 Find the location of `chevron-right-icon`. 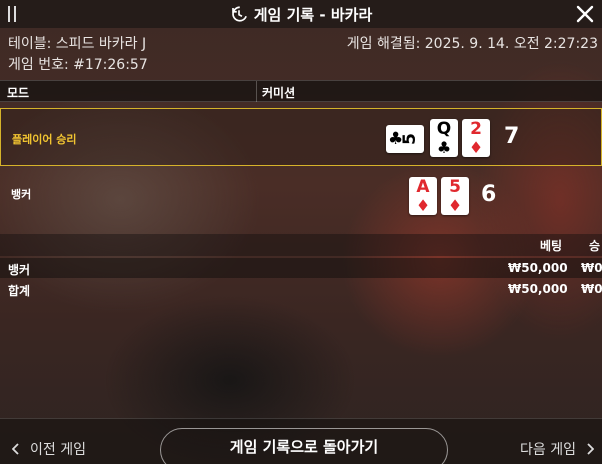

chevron-right-icon is located at coordinates (590, 449).